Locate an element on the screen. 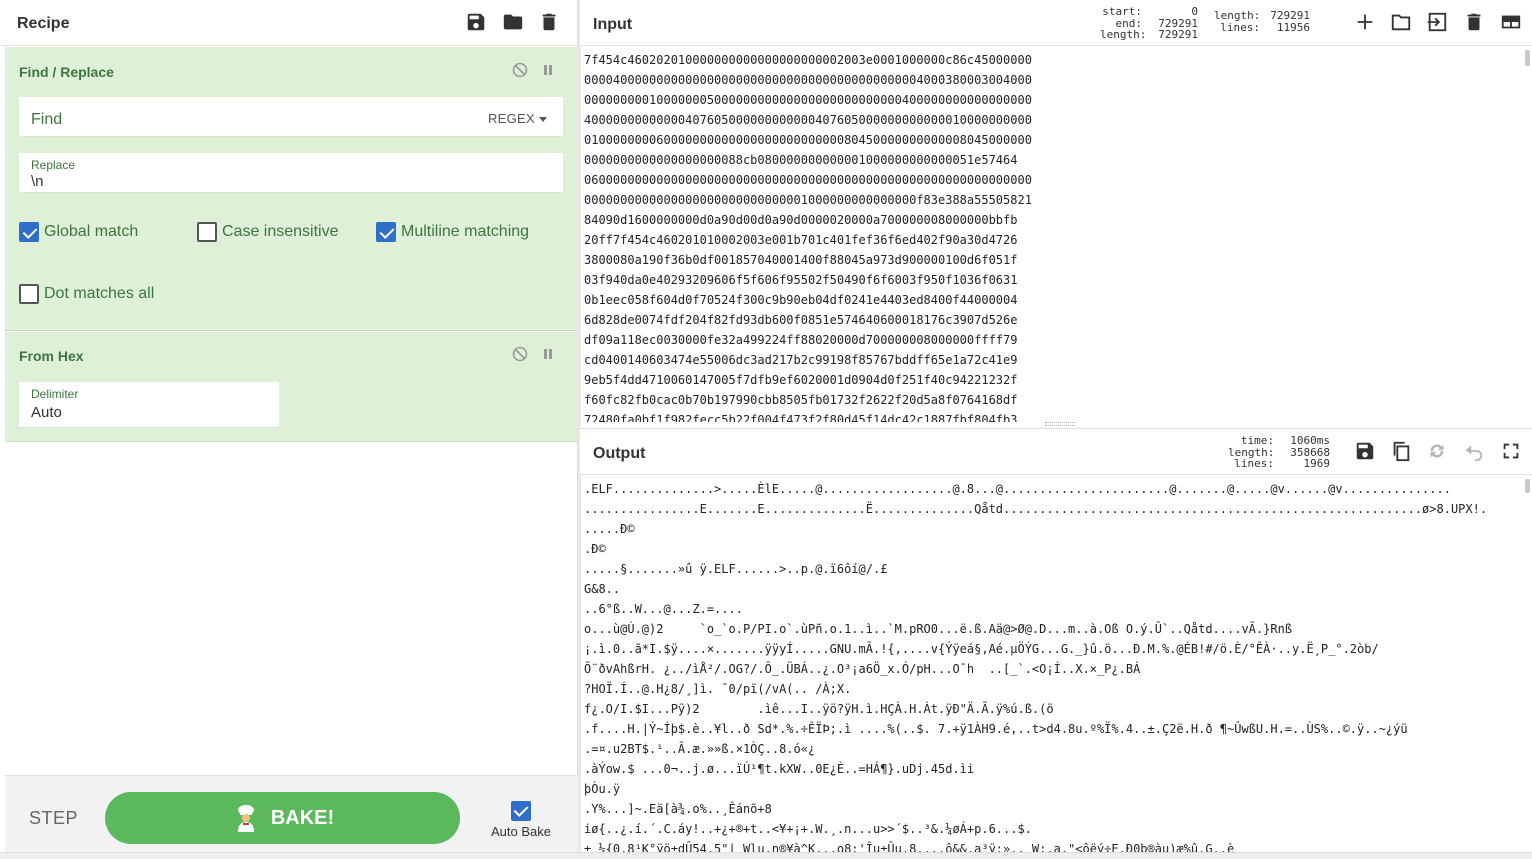 Image resolution: width=1532 pixels, height=860 pixels. maximize-icon is located at coordinates (1511, 451).